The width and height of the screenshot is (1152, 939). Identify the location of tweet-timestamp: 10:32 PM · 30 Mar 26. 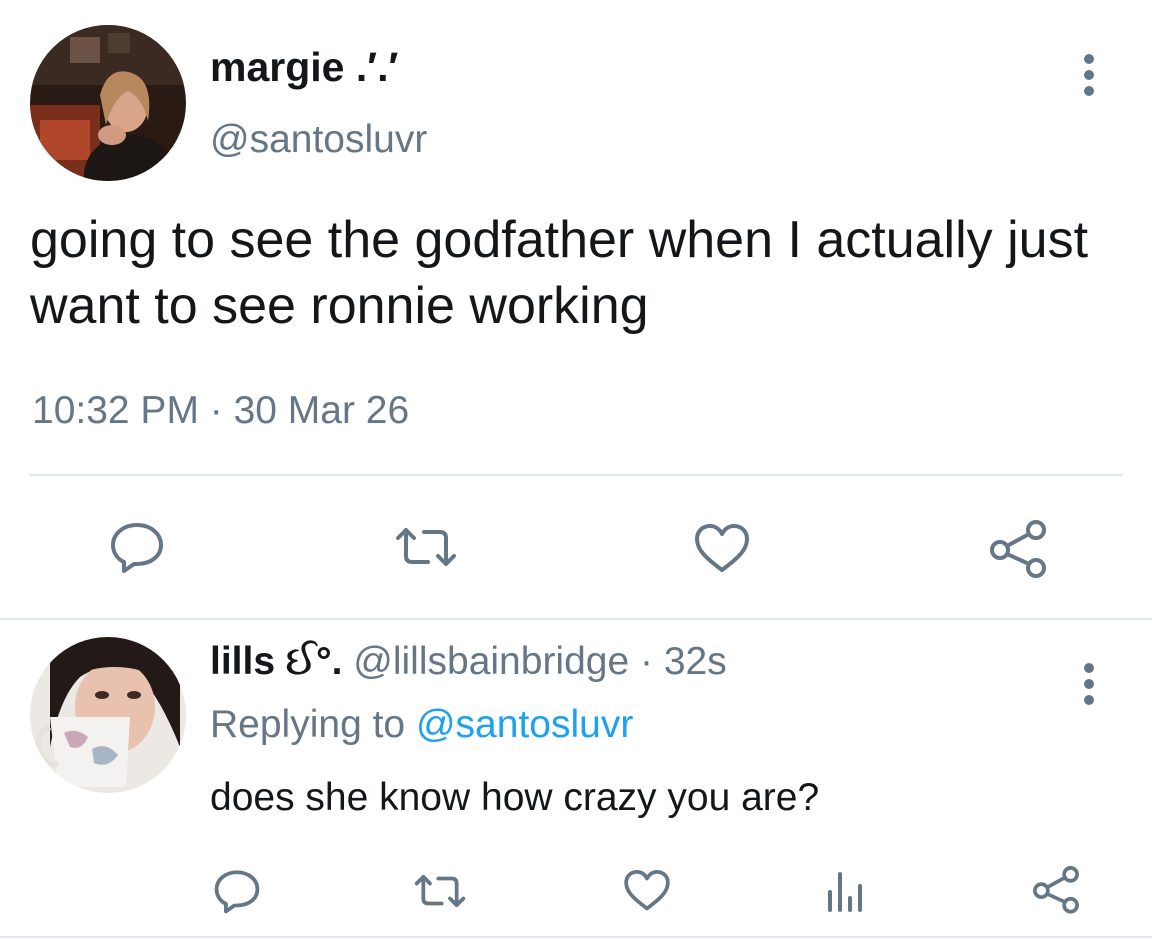
(220, 411).